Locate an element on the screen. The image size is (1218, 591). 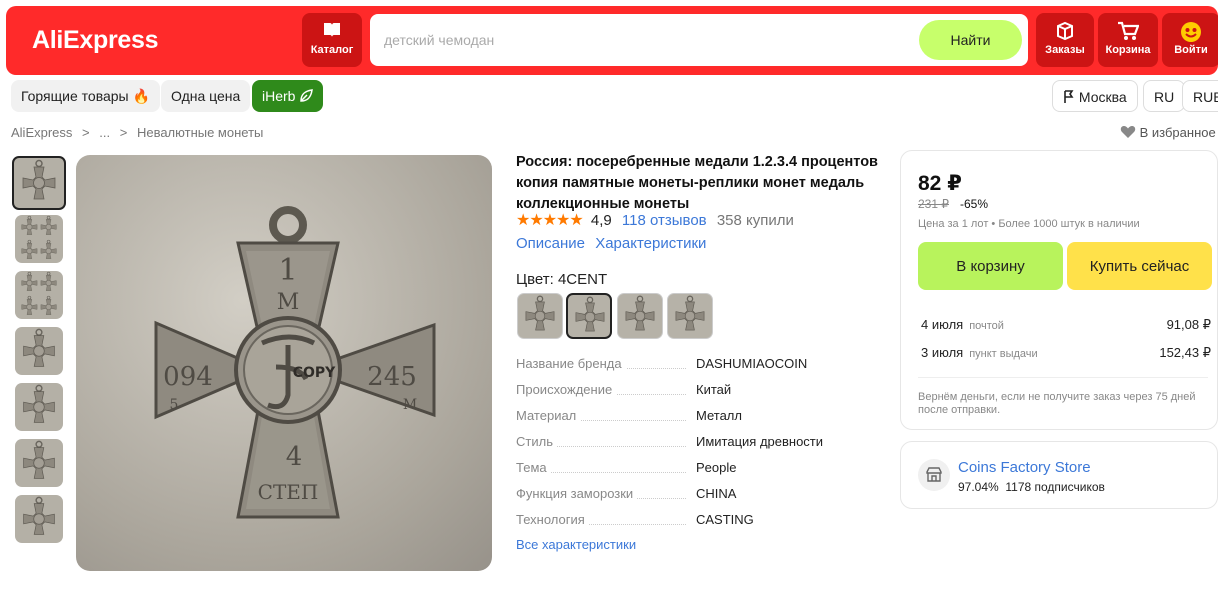
search-input is located at coordinates (644, 40).